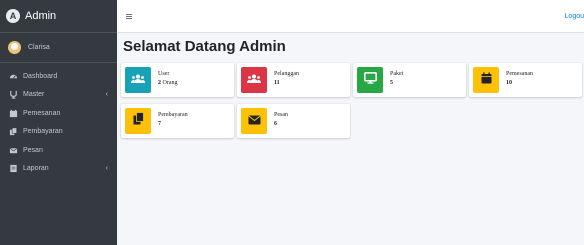 This screenshot has width=584, height=245. I want to click on info-box-user: User 2 Orang, so click(177, 80).